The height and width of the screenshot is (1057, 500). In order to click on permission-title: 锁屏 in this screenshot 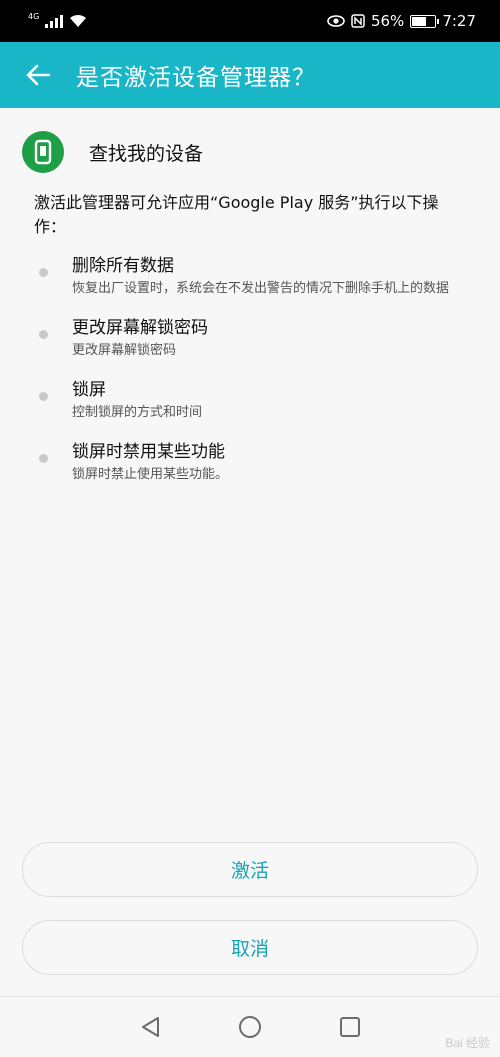, I will do `click(89, 390)`.